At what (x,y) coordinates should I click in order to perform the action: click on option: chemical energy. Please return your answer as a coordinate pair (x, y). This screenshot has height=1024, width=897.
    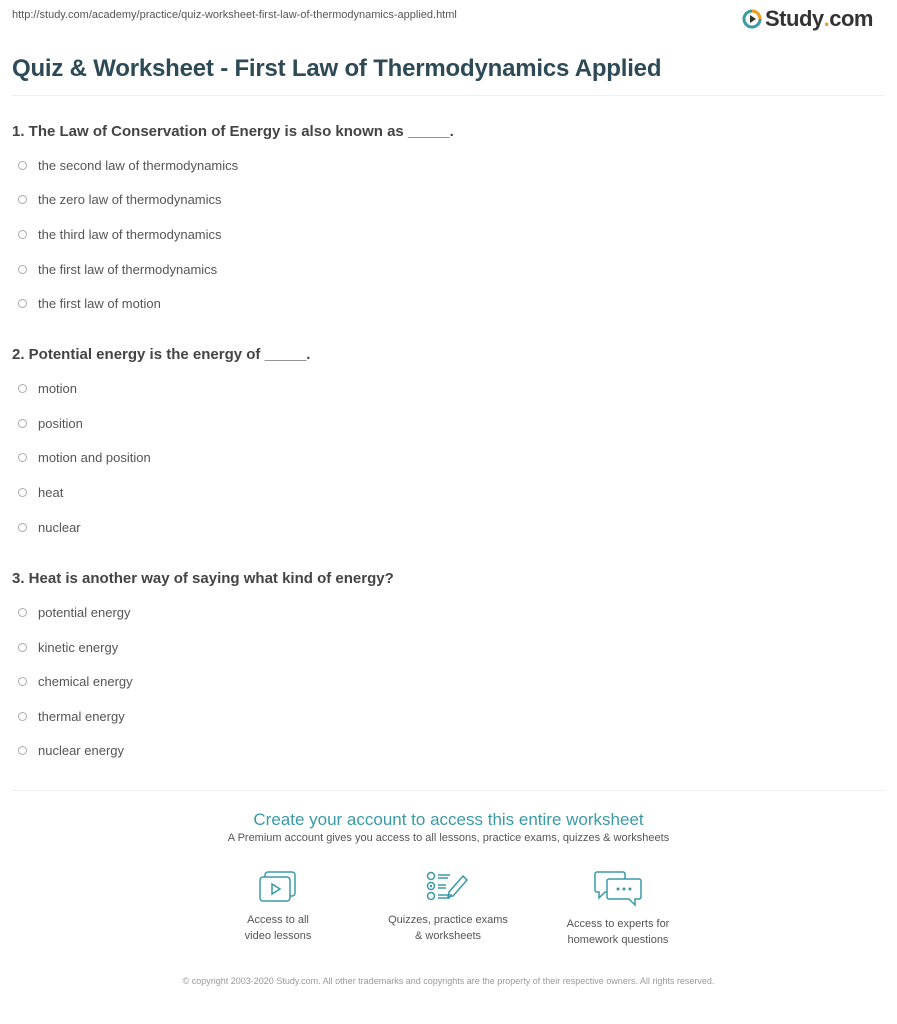
    Looking at the image, I should click on (75, 681).